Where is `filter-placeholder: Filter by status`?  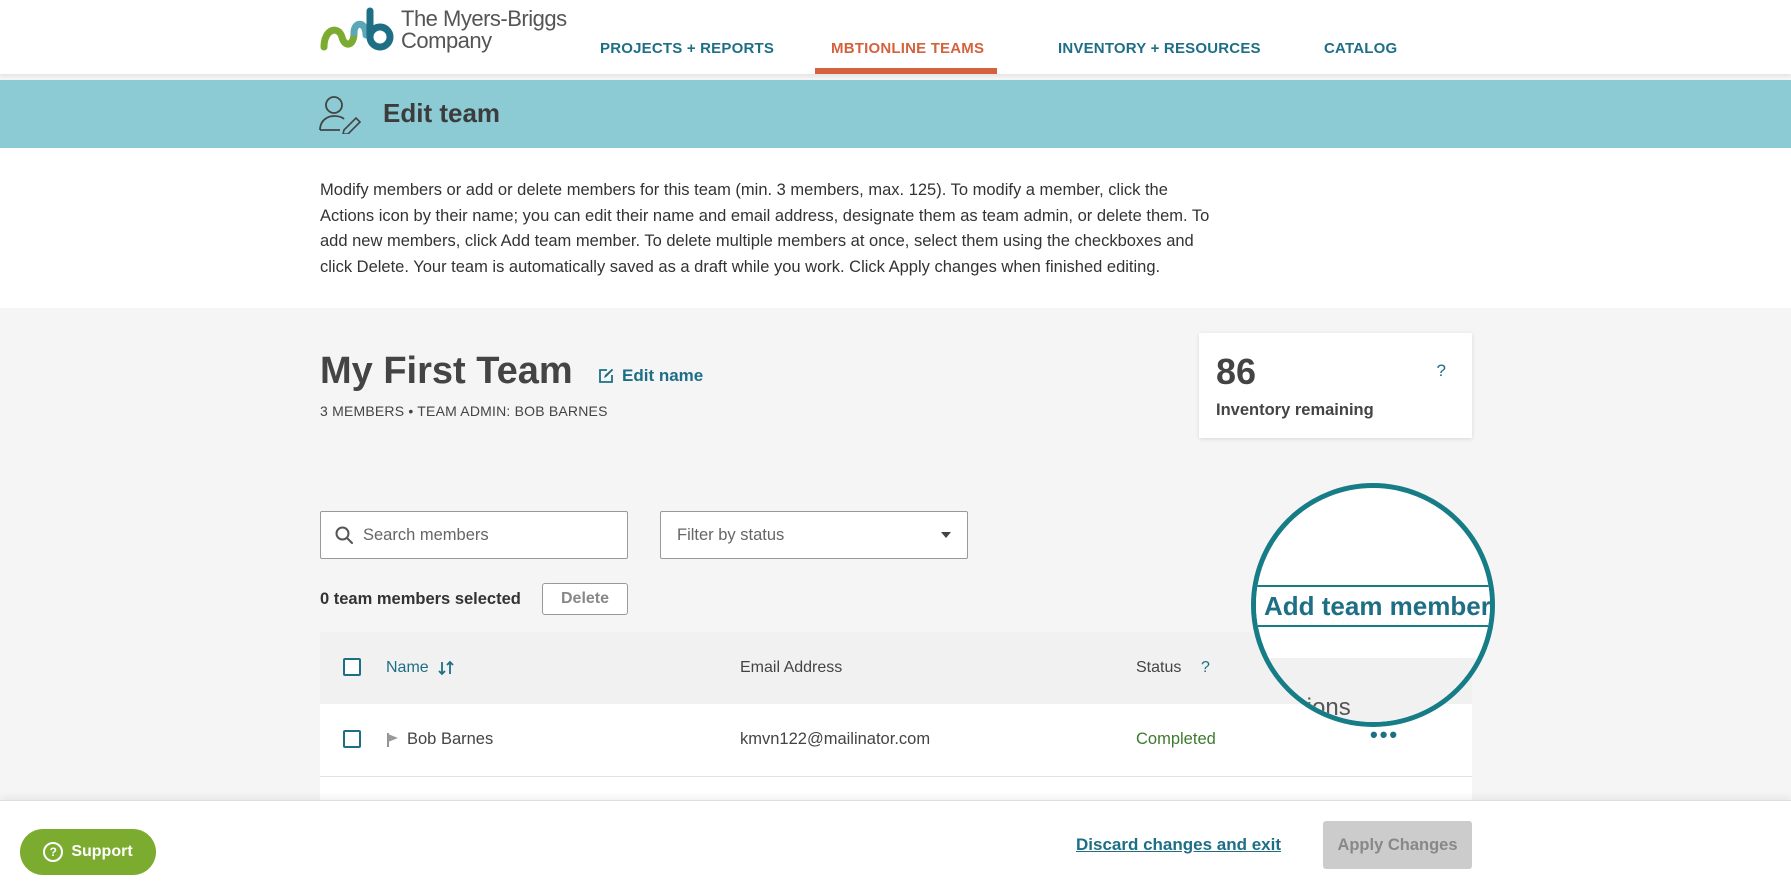
filter-placeholder: Filter by status is located at coordinates (731, 534).